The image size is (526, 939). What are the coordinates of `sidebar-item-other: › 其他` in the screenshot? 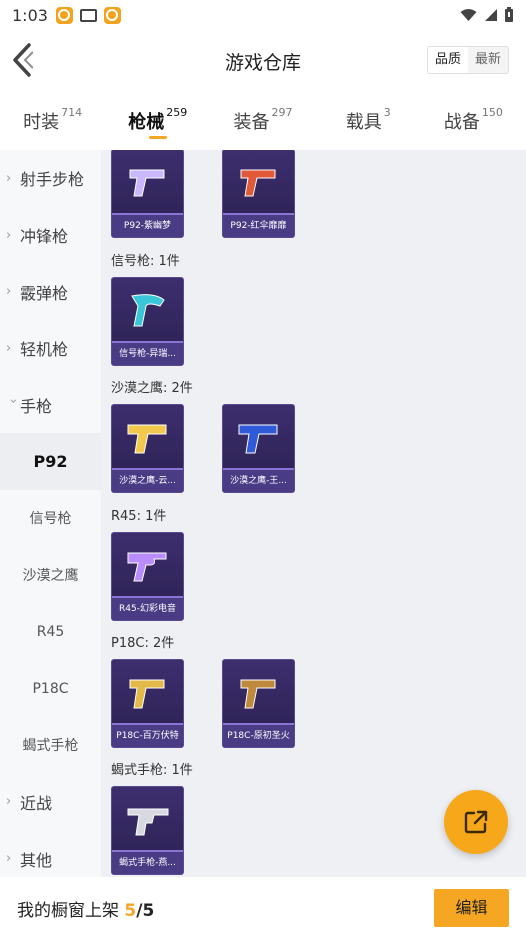 It's located at (50, 853).